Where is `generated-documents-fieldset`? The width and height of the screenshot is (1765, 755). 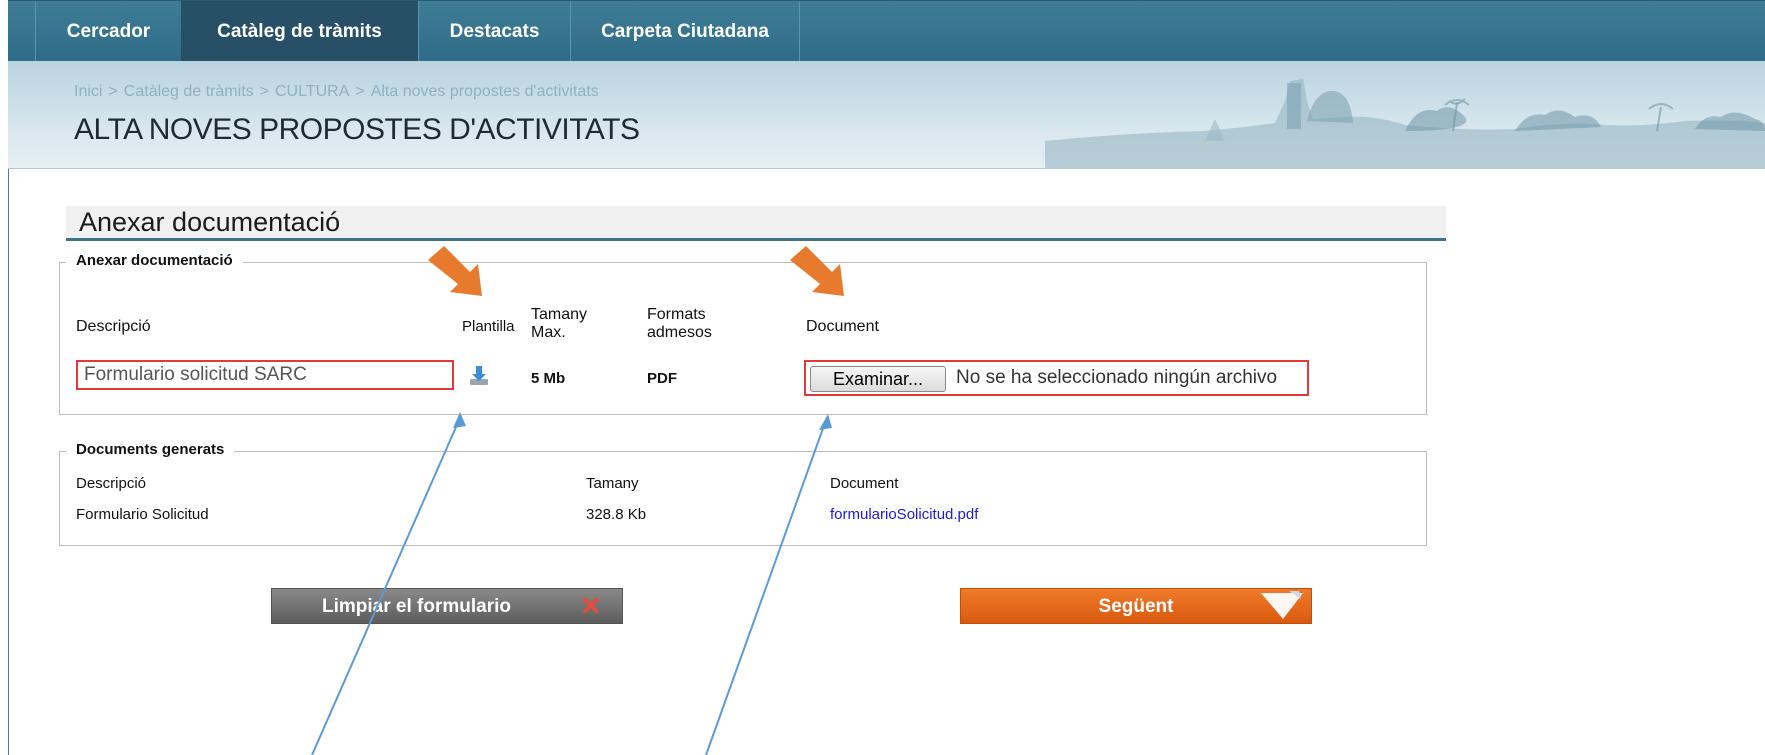 generated-documents-fieldset is located at coordinates (743, 498).